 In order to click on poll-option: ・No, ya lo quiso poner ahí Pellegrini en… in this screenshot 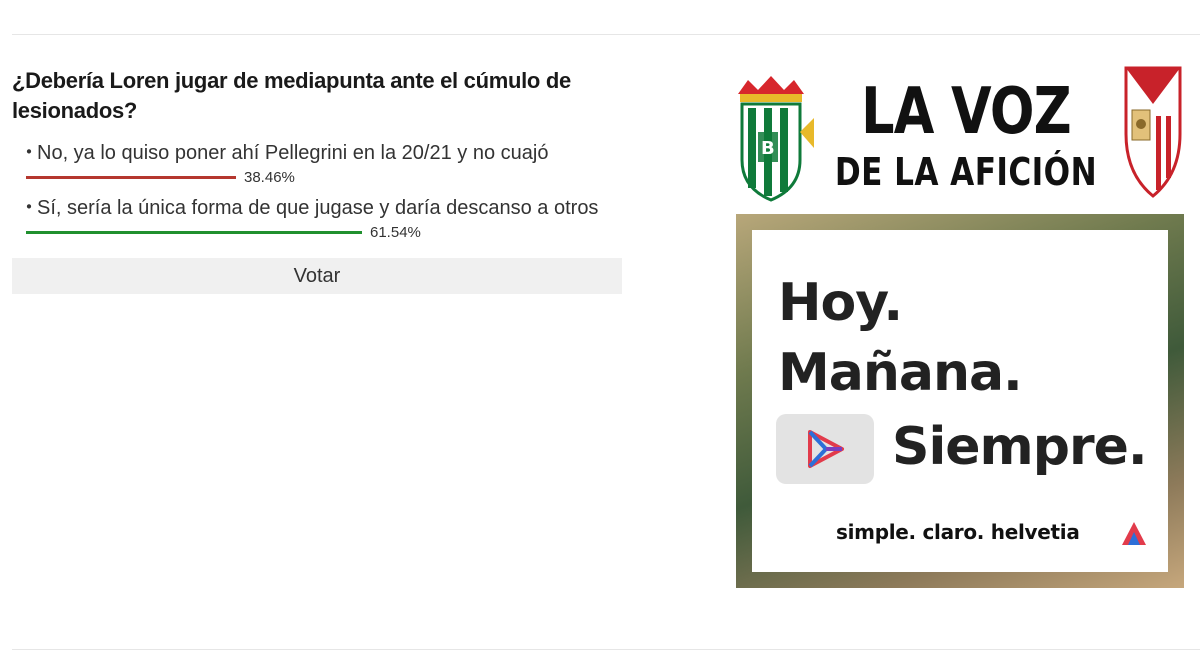, I will do `click(317, 163)`.